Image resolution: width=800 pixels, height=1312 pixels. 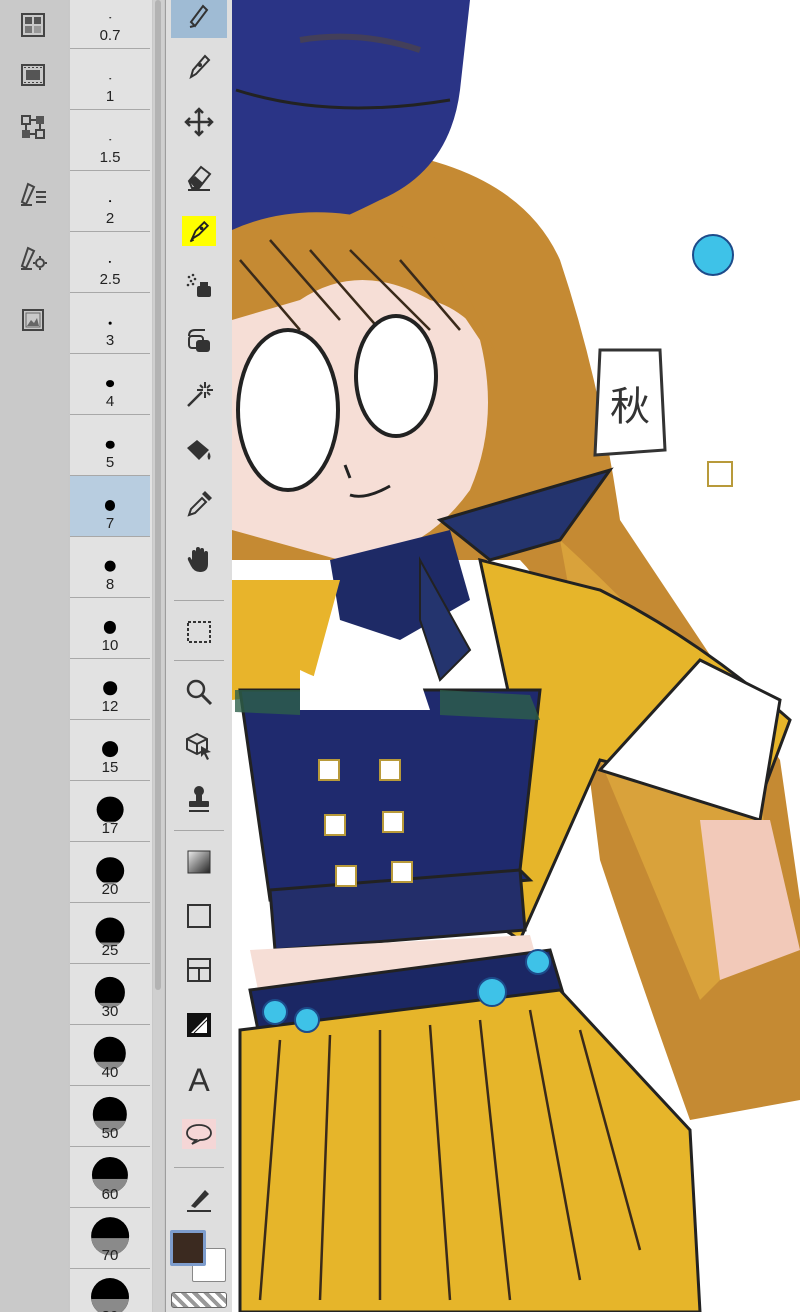 I want to click on stamp-tool, so click(x=199, y=799).